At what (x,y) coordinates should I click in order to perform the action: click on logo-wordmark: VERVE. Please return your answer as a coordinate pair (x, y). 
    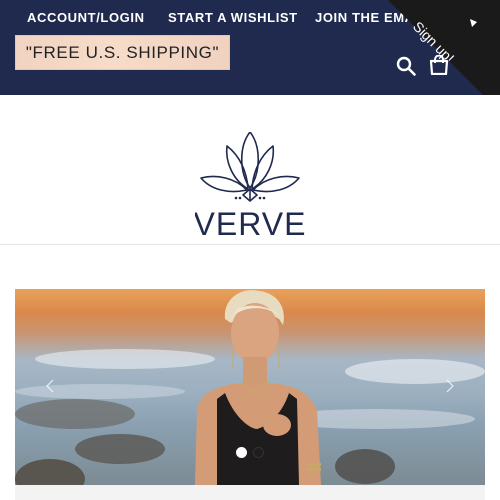
    Looking at the image, I should click on (250, 224).